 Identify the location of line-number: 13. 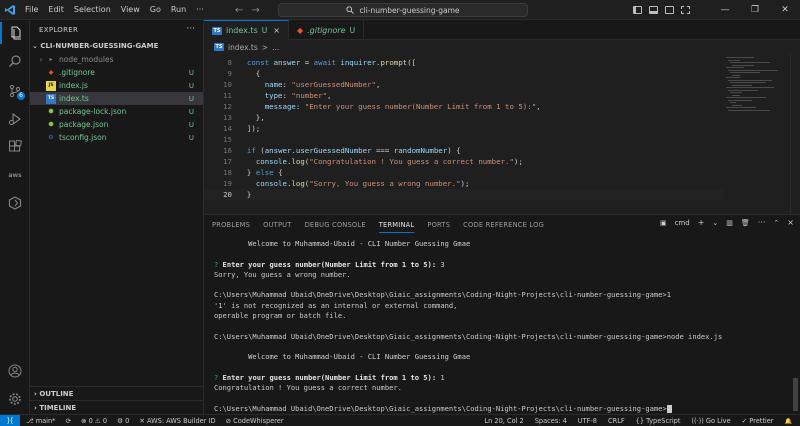
(227, 117).